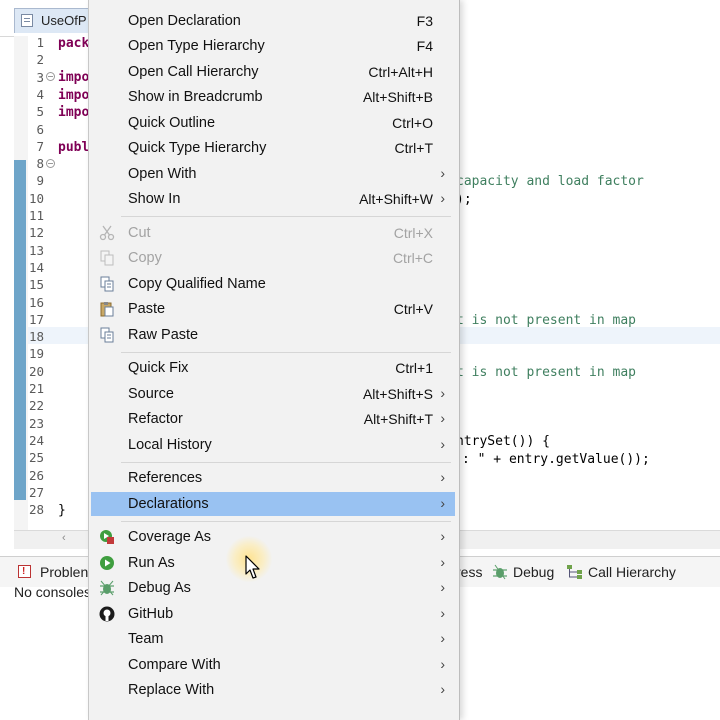 The image size is (720, 720). What do you see at coordinates (397, 97) in the screenshot?
I see `shortcut-label: Alt+Shift+B` at bounding box center [397, 97].